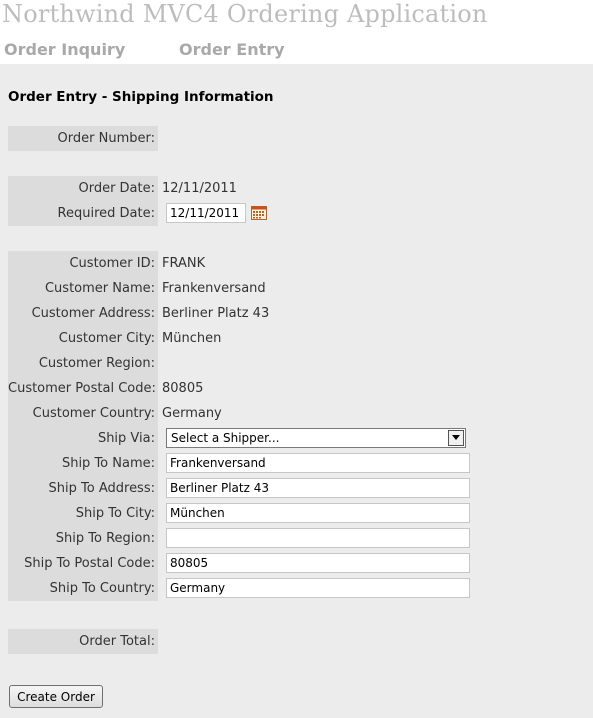 This screenshot has width=593, height=718. What do you see at coordinates (141, 97) in the screenshot?
I see `section-title: Order Entry - Shipping Information` at bounding box center [141, 97].